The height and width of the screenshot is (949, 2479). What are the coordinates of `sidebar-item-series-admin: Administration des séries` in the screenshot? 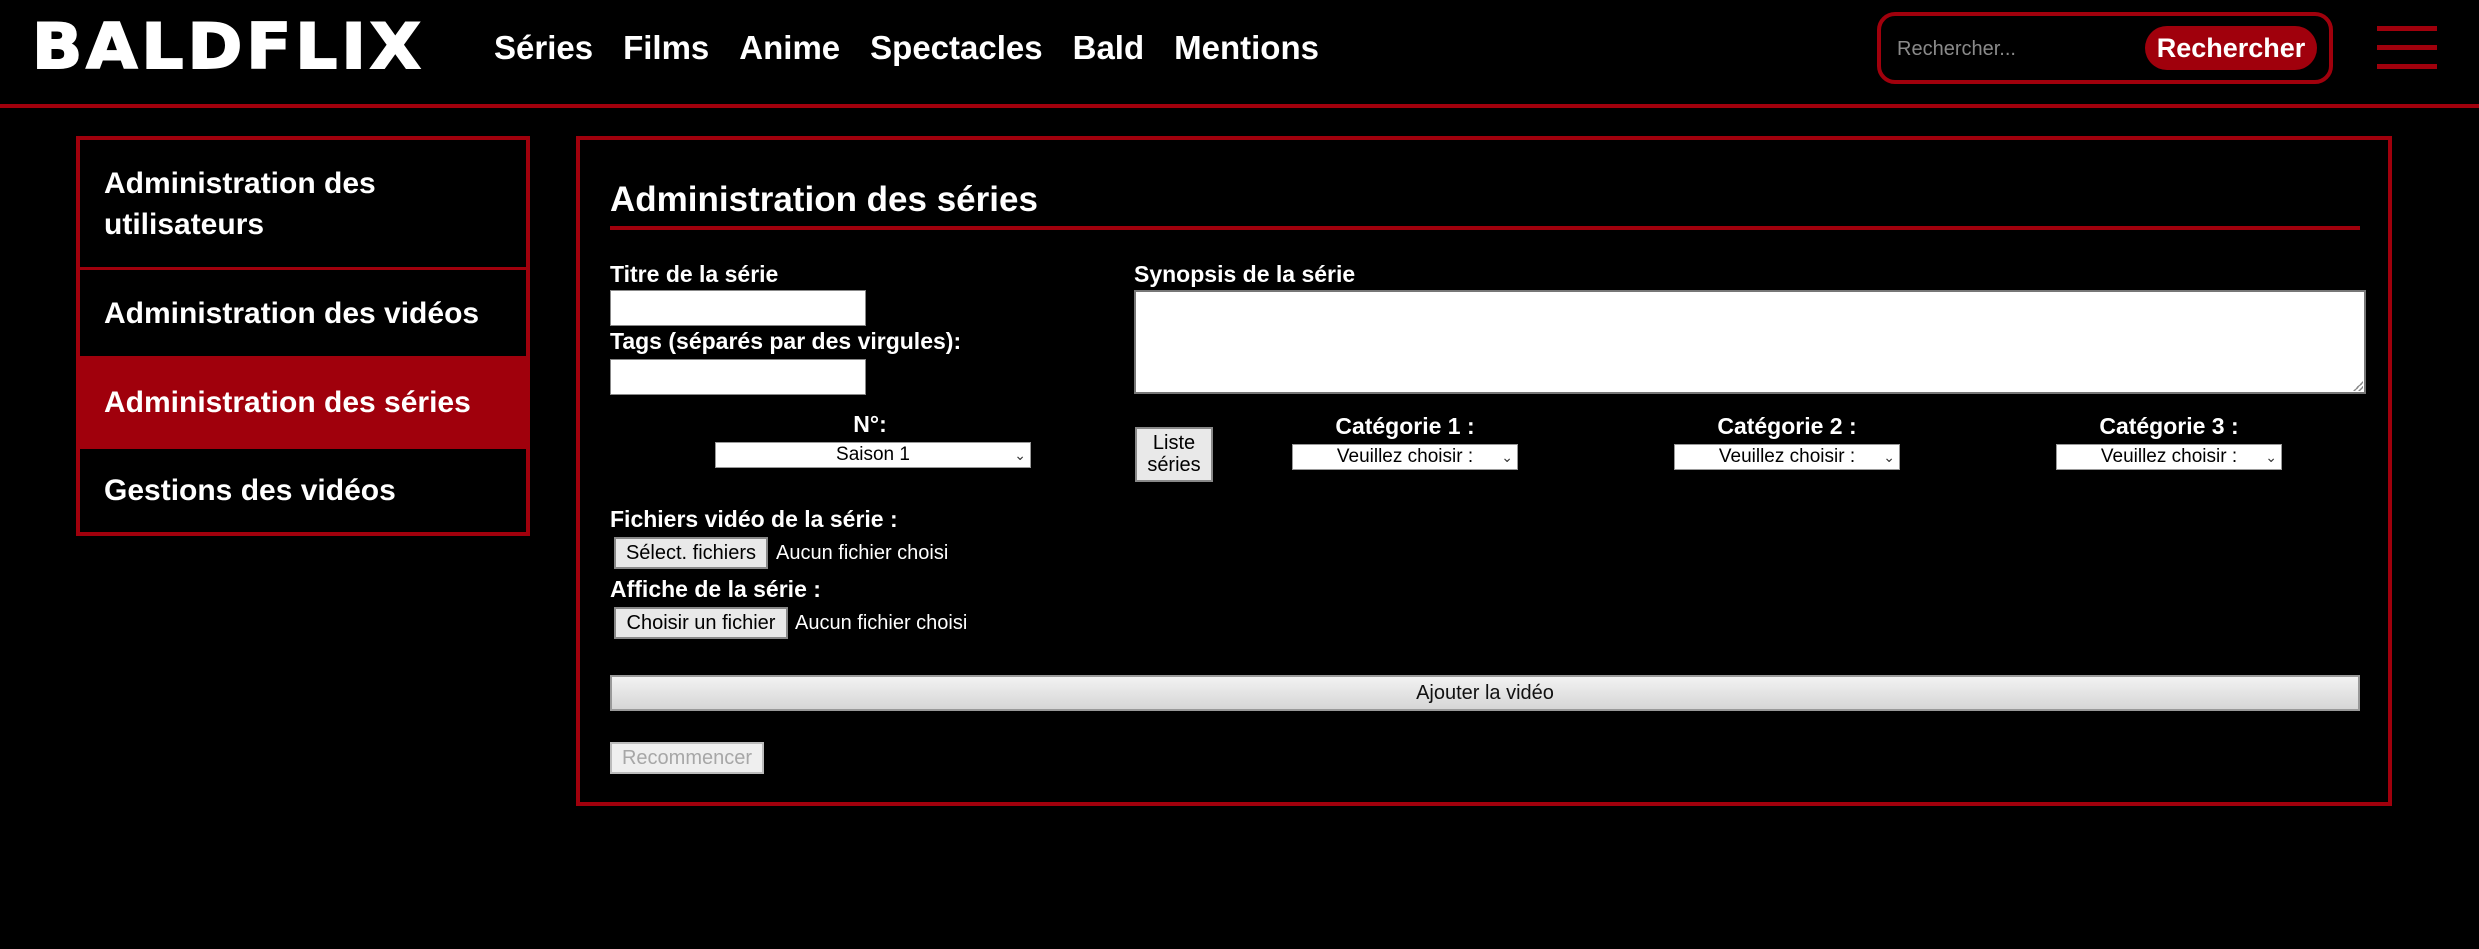 It's located at (303, 404).